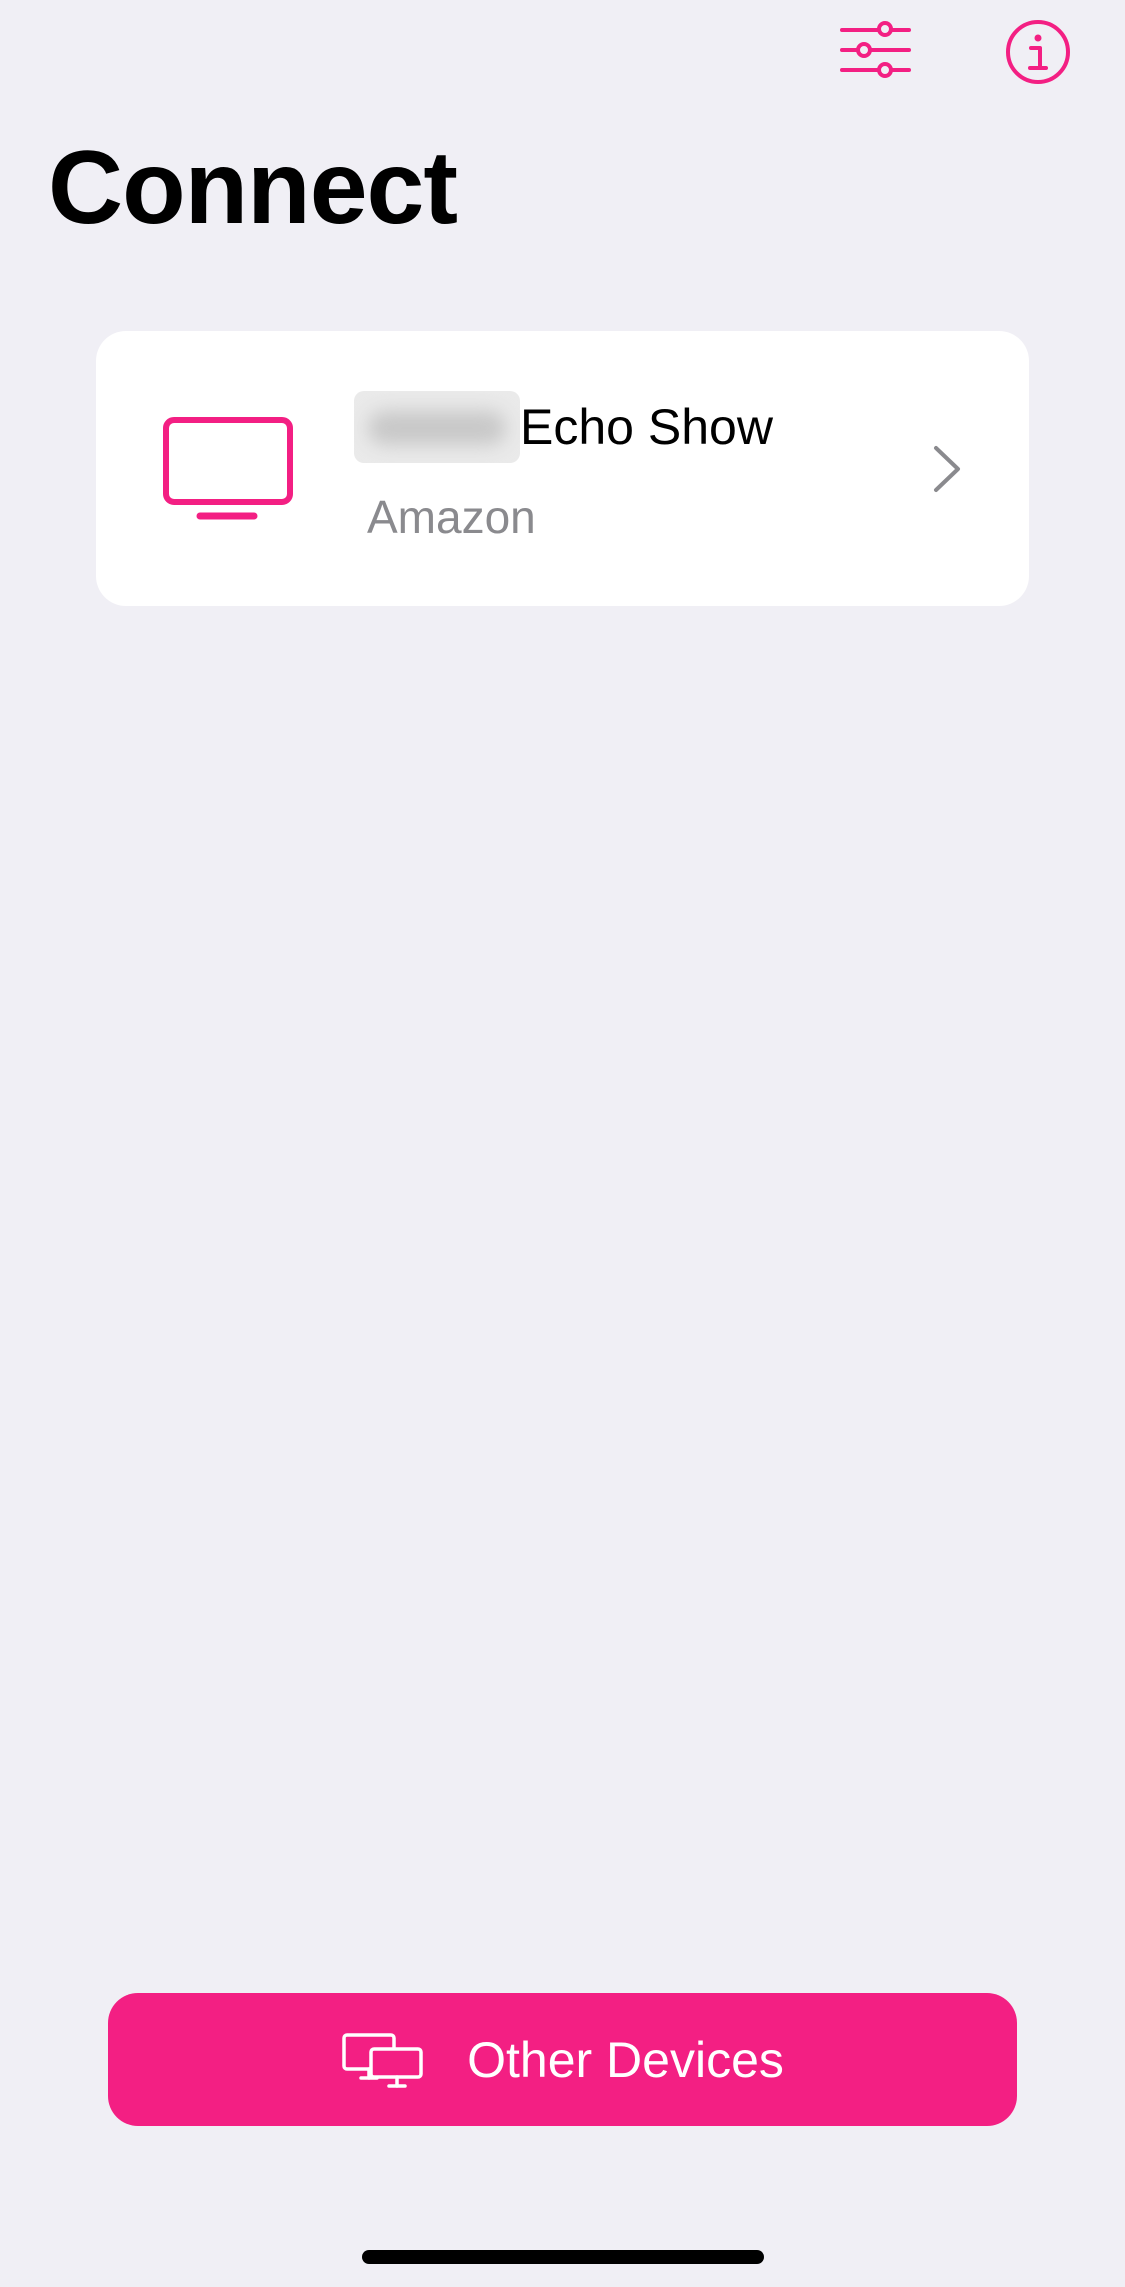 This screenshot has height=2287, width=1125. Describe the element at coordinates (228, 468) in the screenshot. I see `tv-icon` at that location.